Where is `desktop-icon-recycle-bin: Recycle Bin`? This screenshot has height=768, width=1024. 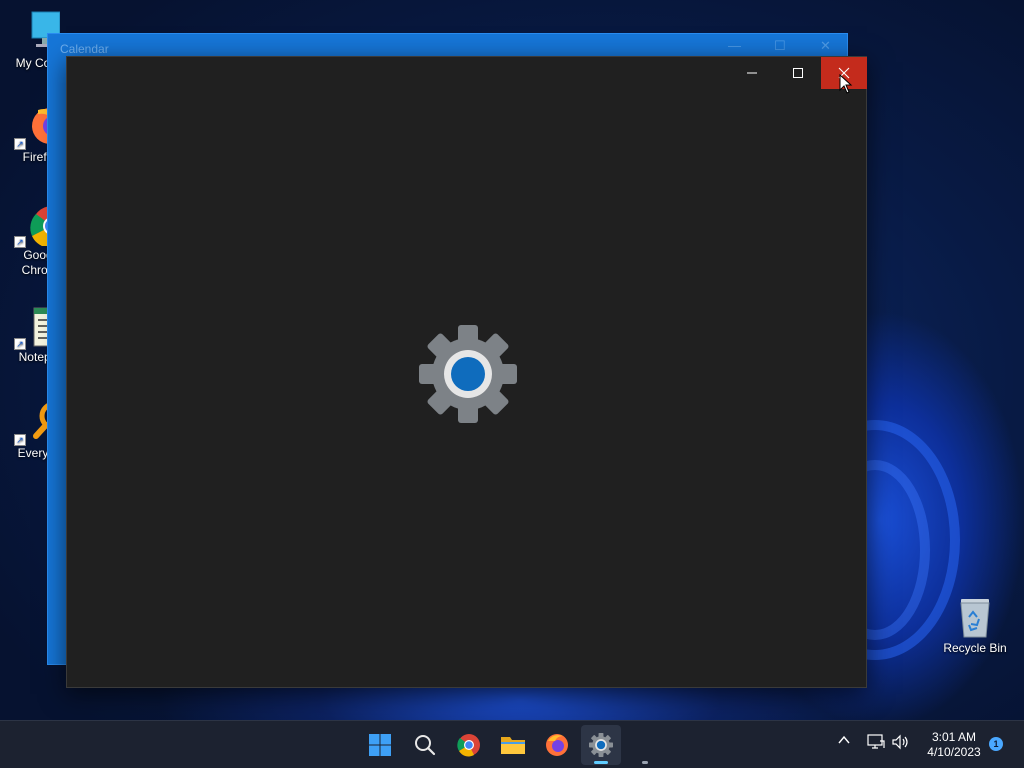
desktop-icon-recycle-bin: Recycle Bin is located at coordinates (975, 626).